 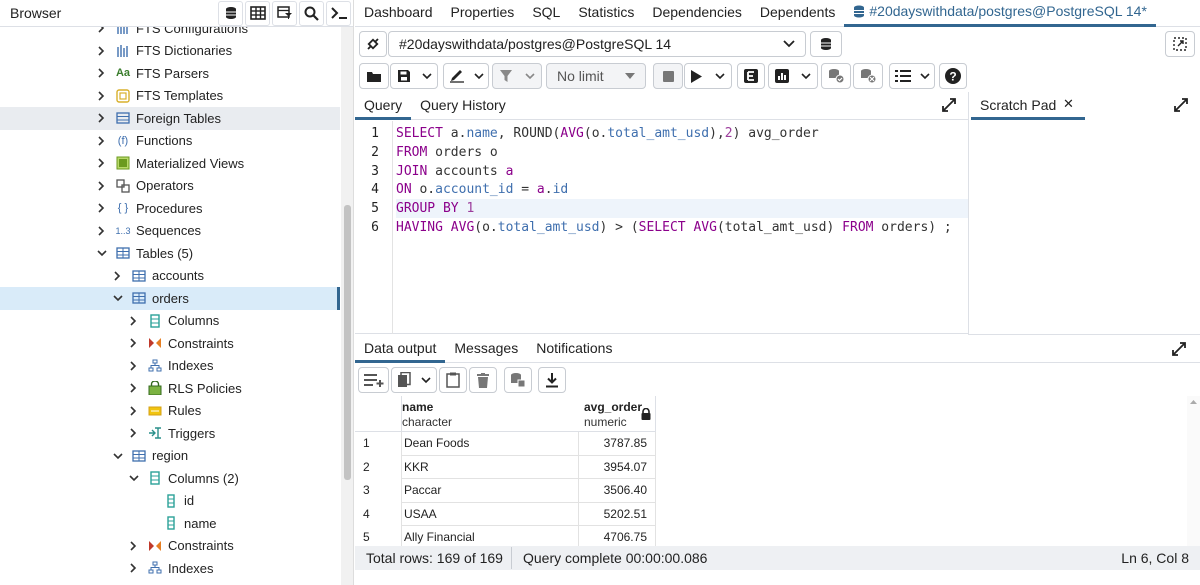 What do you see at coordinates (383, 106) in the screenshot?
I see `tab-query: Query` at bounding box center [383, 106].